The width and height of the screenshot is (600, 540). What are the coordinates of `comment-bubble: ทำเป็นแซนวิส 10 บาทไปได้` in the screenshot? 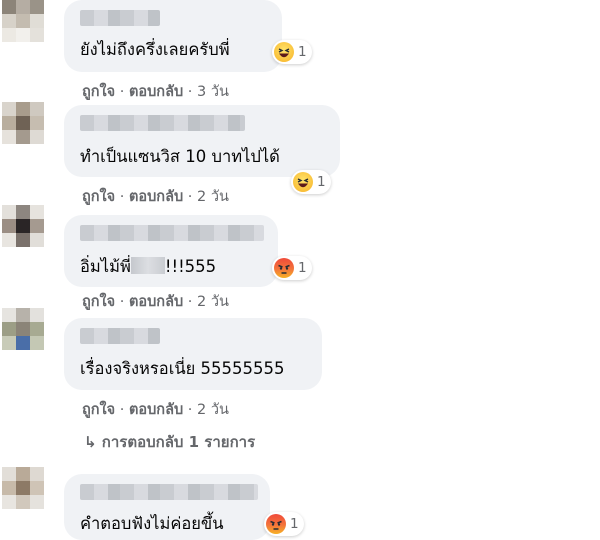 It's located at (202, 141).